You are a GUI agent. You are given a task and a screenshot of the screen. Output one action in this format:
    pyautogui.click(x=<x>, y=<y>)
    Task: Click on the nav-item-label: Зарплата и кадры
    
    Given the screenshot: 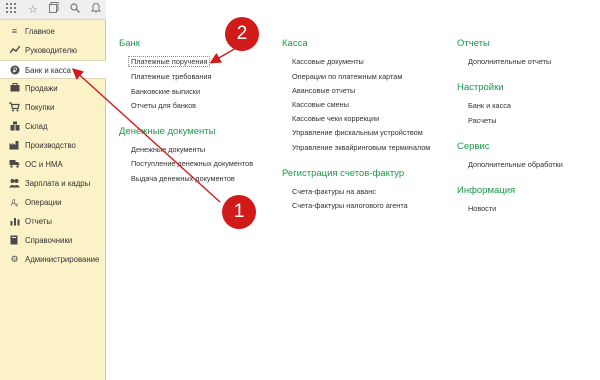 What is the action you would take?
    pyautogui.click(x=58, y=183)
    